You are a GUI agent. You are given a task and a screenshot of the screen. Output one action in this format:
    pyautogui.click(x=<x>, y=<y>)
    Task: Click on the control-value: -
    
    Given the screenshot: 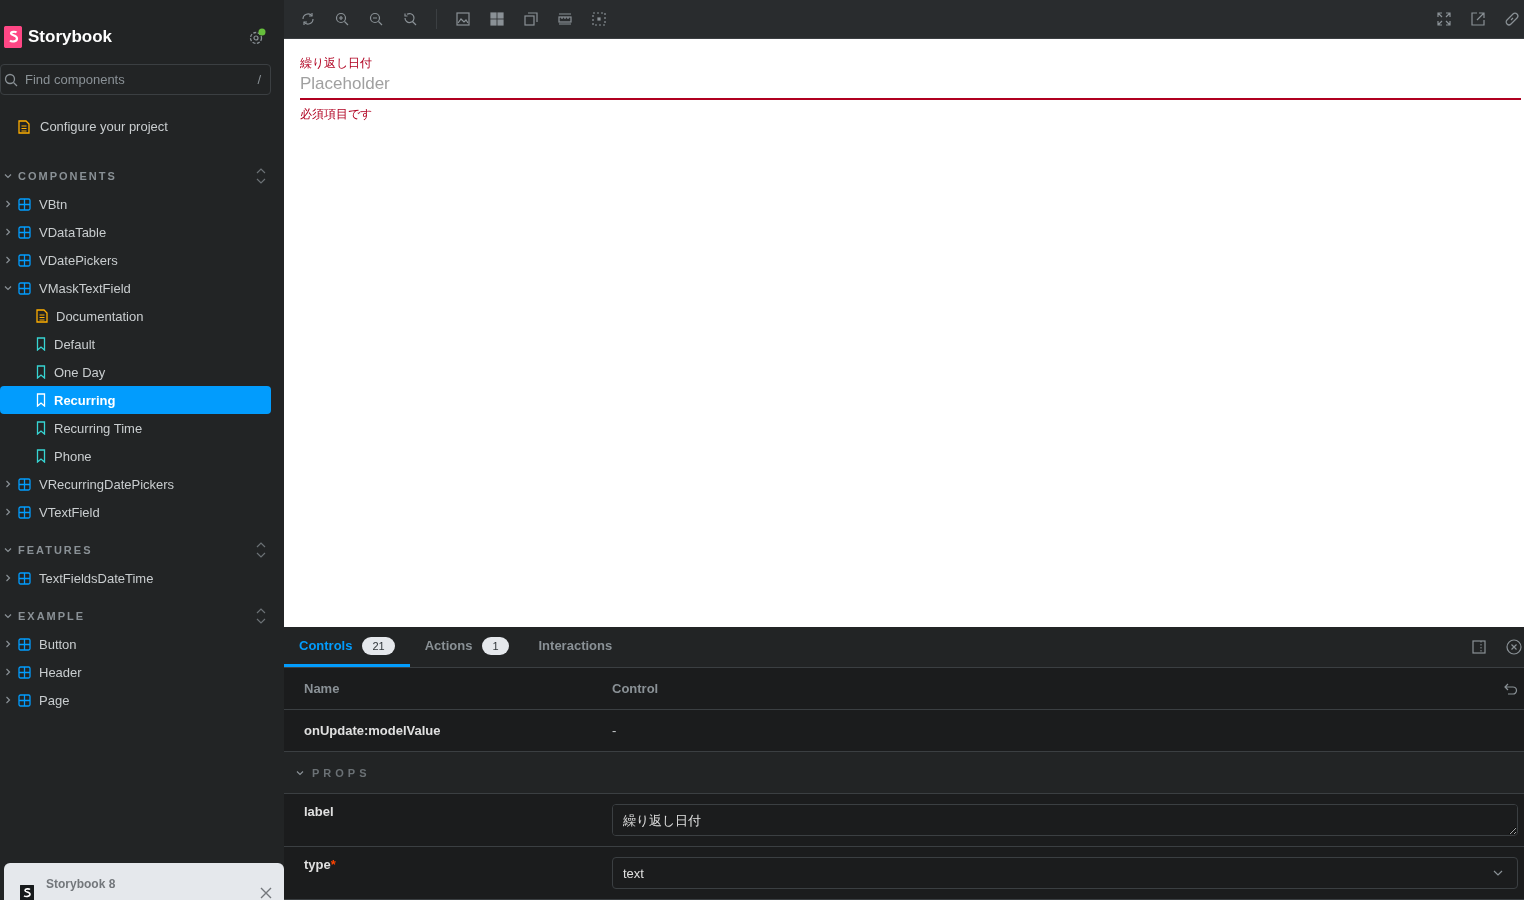 What is the action you would take?
    pyautogui.click(x=615, y=730)
    